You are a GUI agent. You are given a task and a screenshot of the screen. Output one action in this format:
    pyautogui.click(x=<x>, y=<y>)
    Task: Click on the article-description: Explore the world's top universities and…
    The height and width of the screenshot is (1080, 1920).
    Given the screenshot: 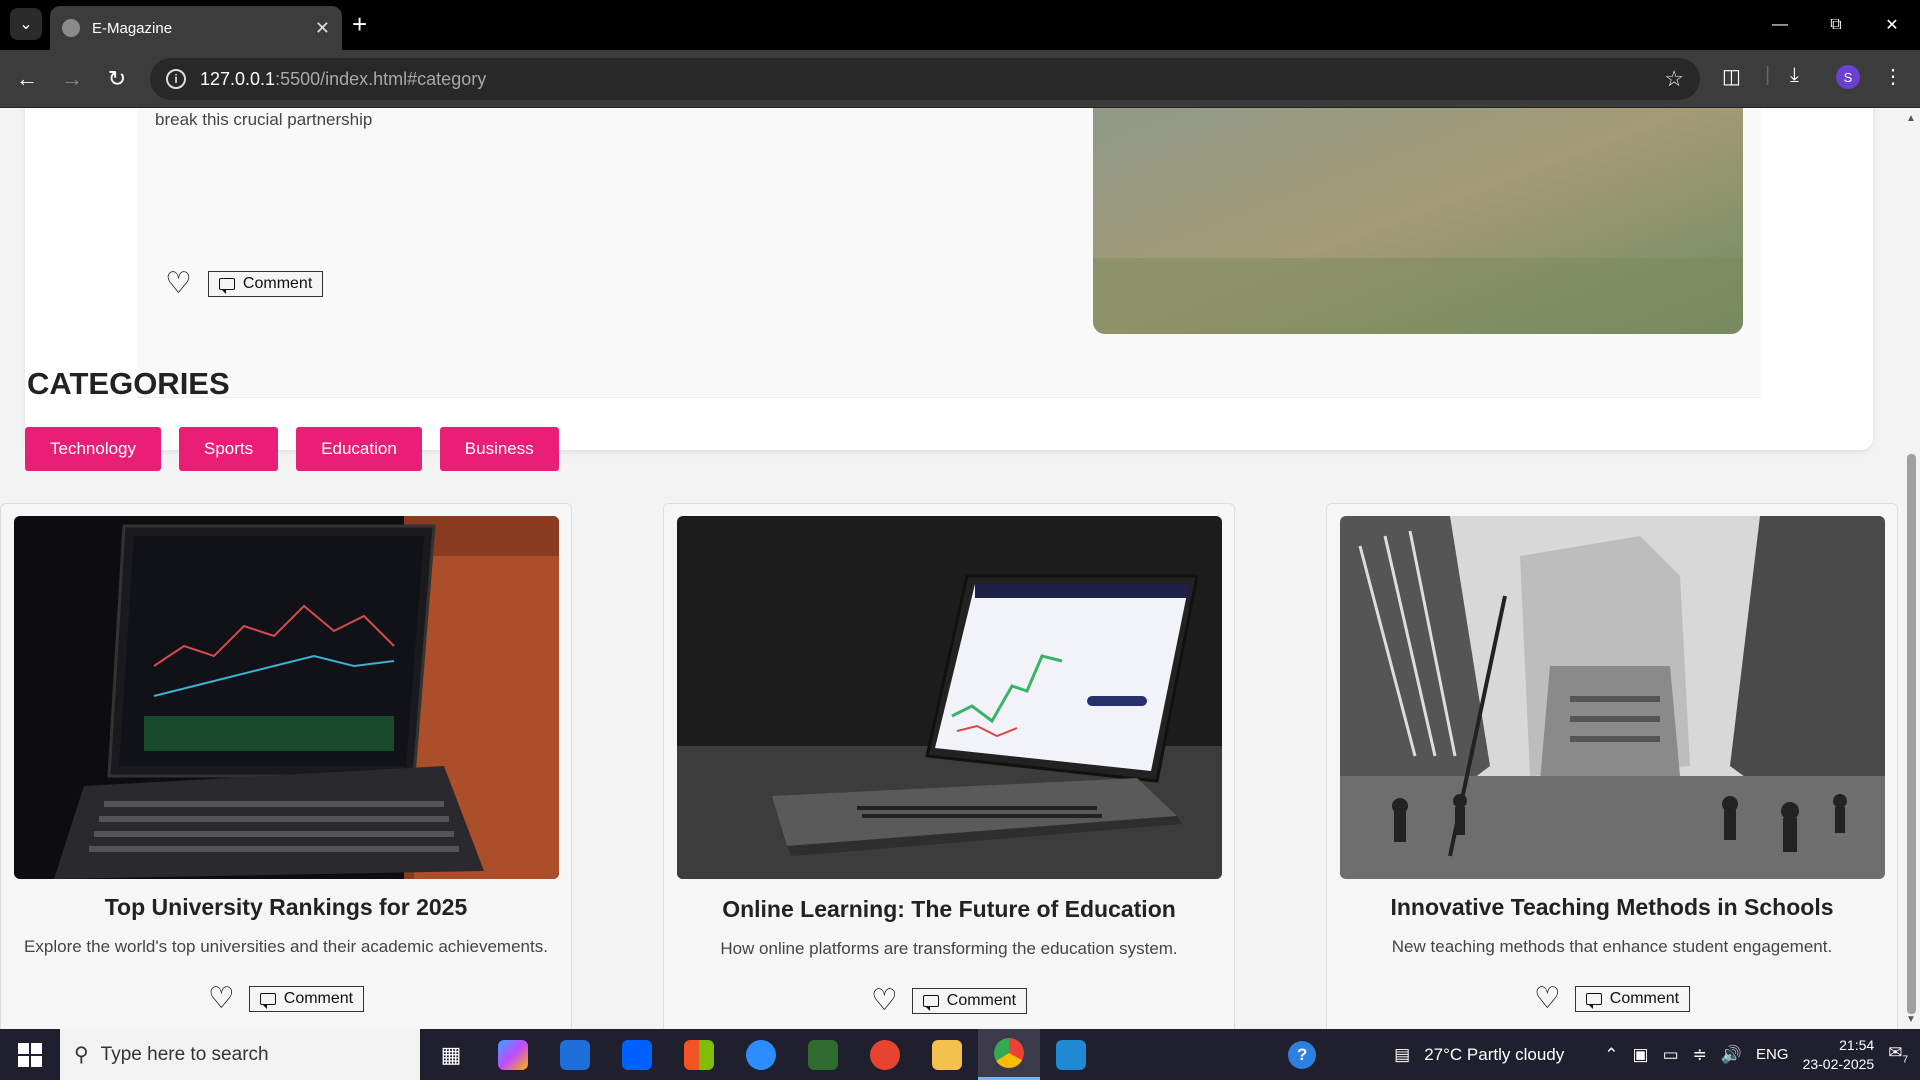 What is the action you would take?
    pyautogui.click(x=286, y=946)
    